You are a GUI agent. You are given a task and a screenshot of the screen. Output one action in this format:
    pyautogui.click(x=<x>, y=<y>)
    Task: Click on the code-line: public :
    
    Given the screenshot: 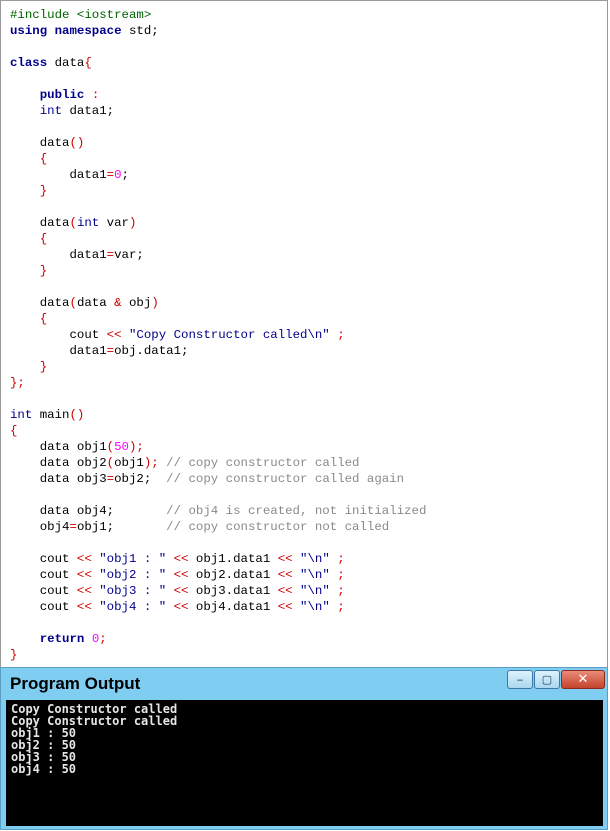 What is the action you would take?
    pyautogui.click(x=218, y=95)
    